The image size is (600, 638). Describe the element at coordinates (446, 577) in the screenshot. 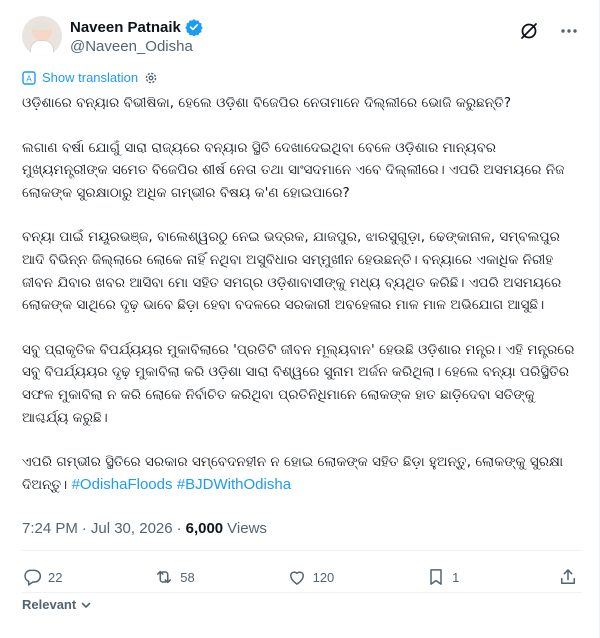

I see `bookmark-button: 1` at that location.